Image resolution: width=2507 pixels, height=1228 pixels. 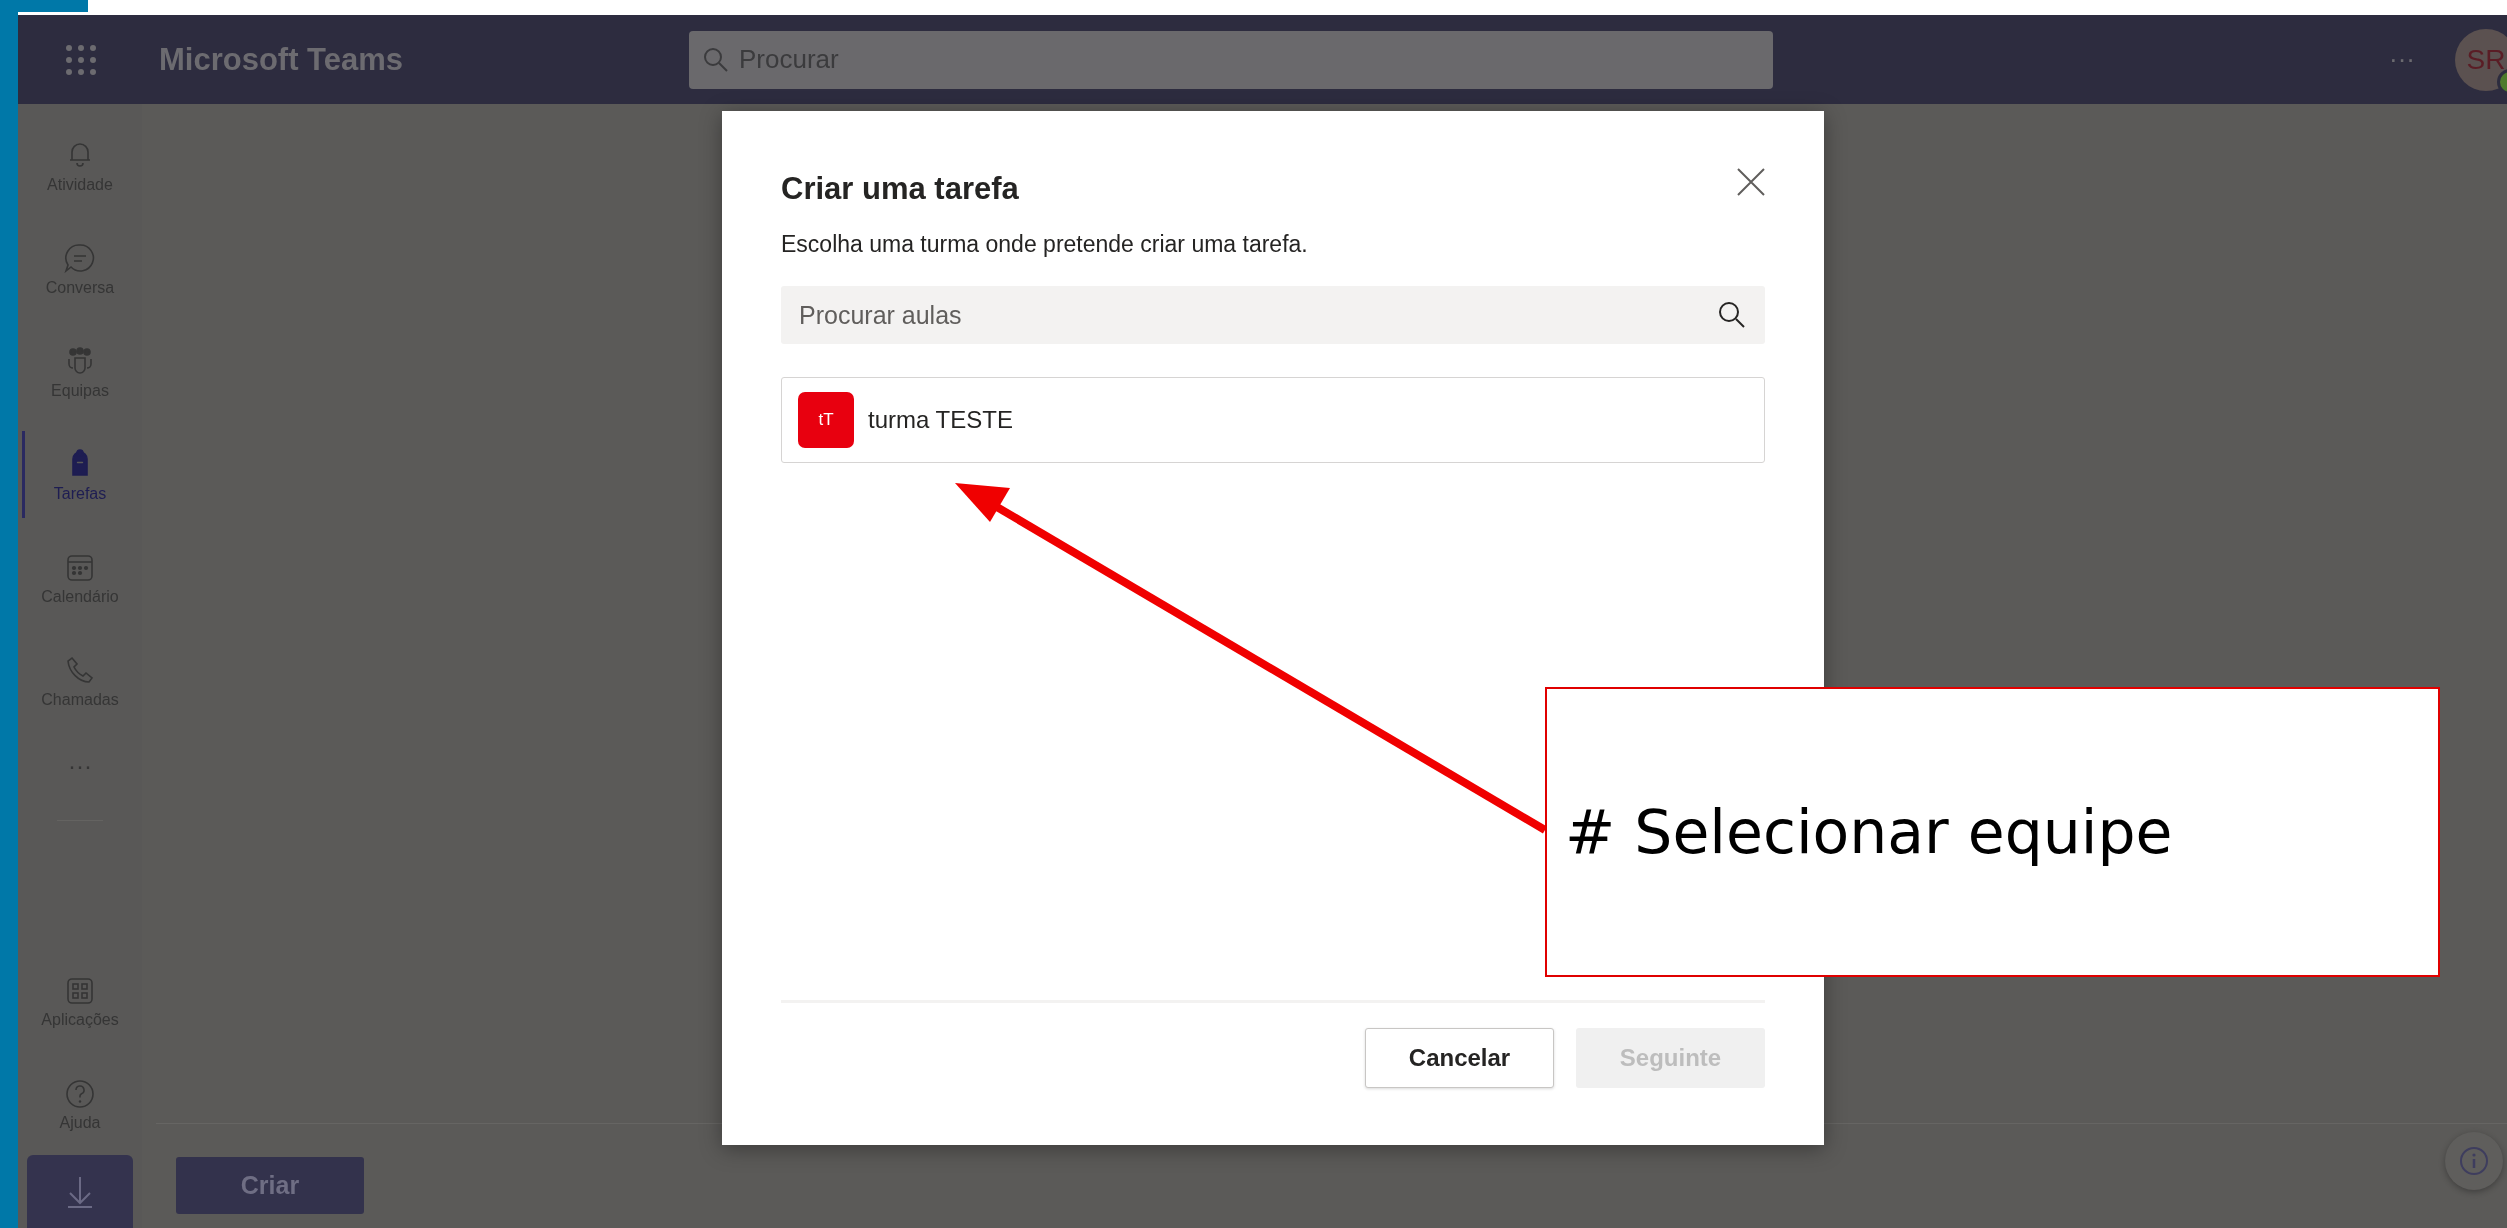 I want to click on dialog-title: Criar uma tarefa, so click(x=900, y=189).